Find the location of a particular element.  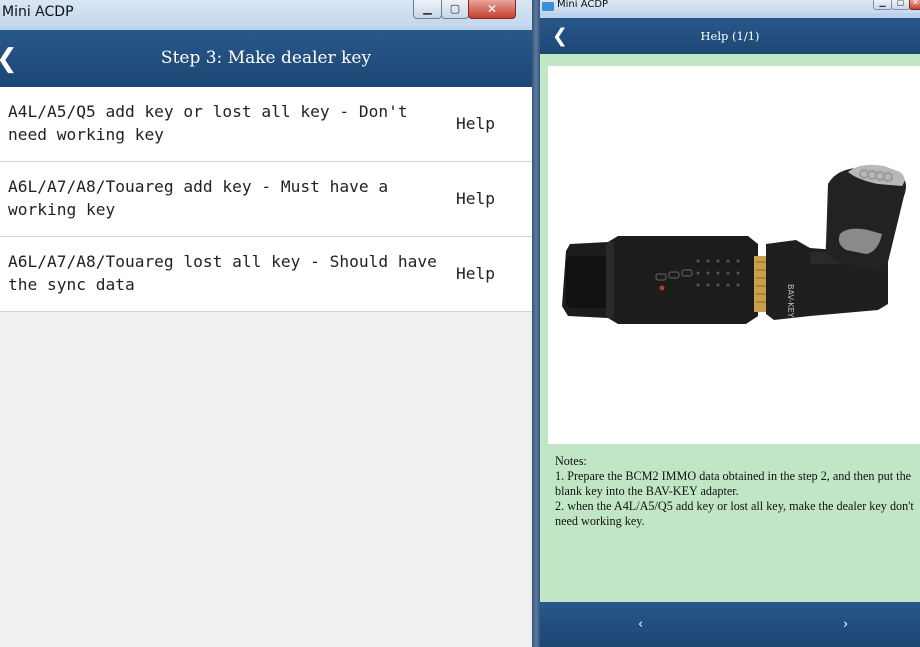

help-title: Help (1/1) is located at coordinates (730, 36).